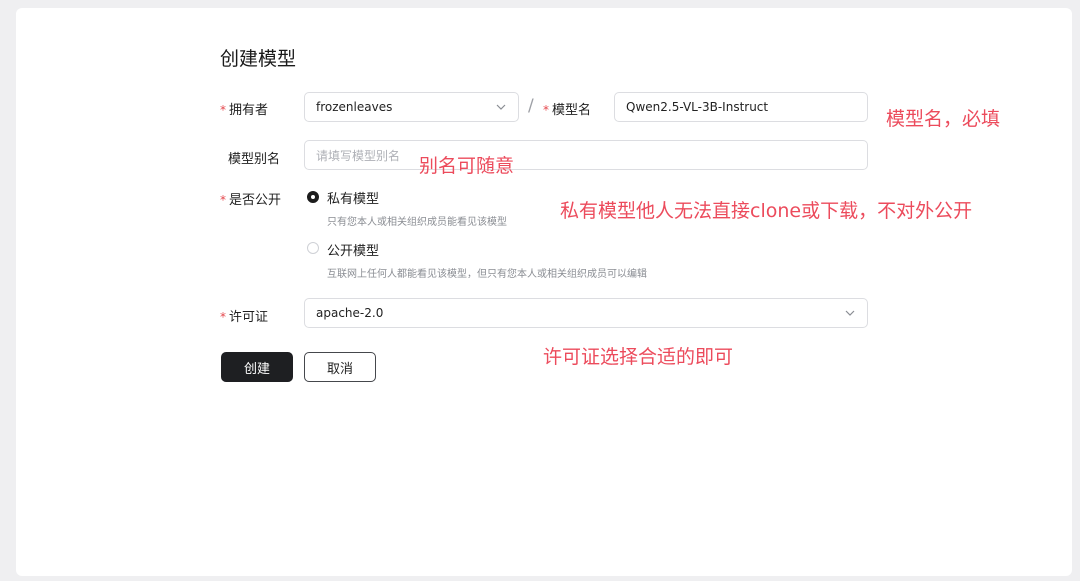 Image resolution: width=1080 pixels, height=581 pixels. Describe the element at coordinates (249, 317) in the screenshot. I see `license-label-text: 许可证` at that location.